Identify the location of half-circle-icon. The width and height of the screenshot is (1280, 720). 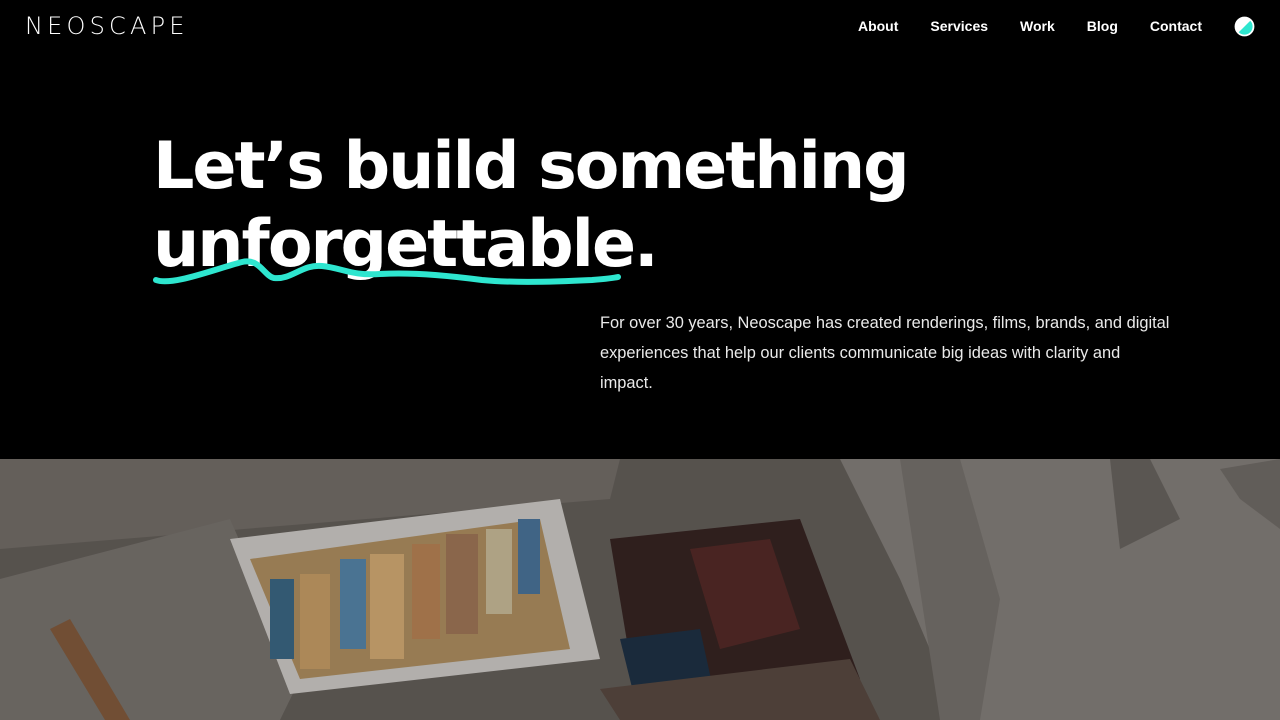
(1244, 26).